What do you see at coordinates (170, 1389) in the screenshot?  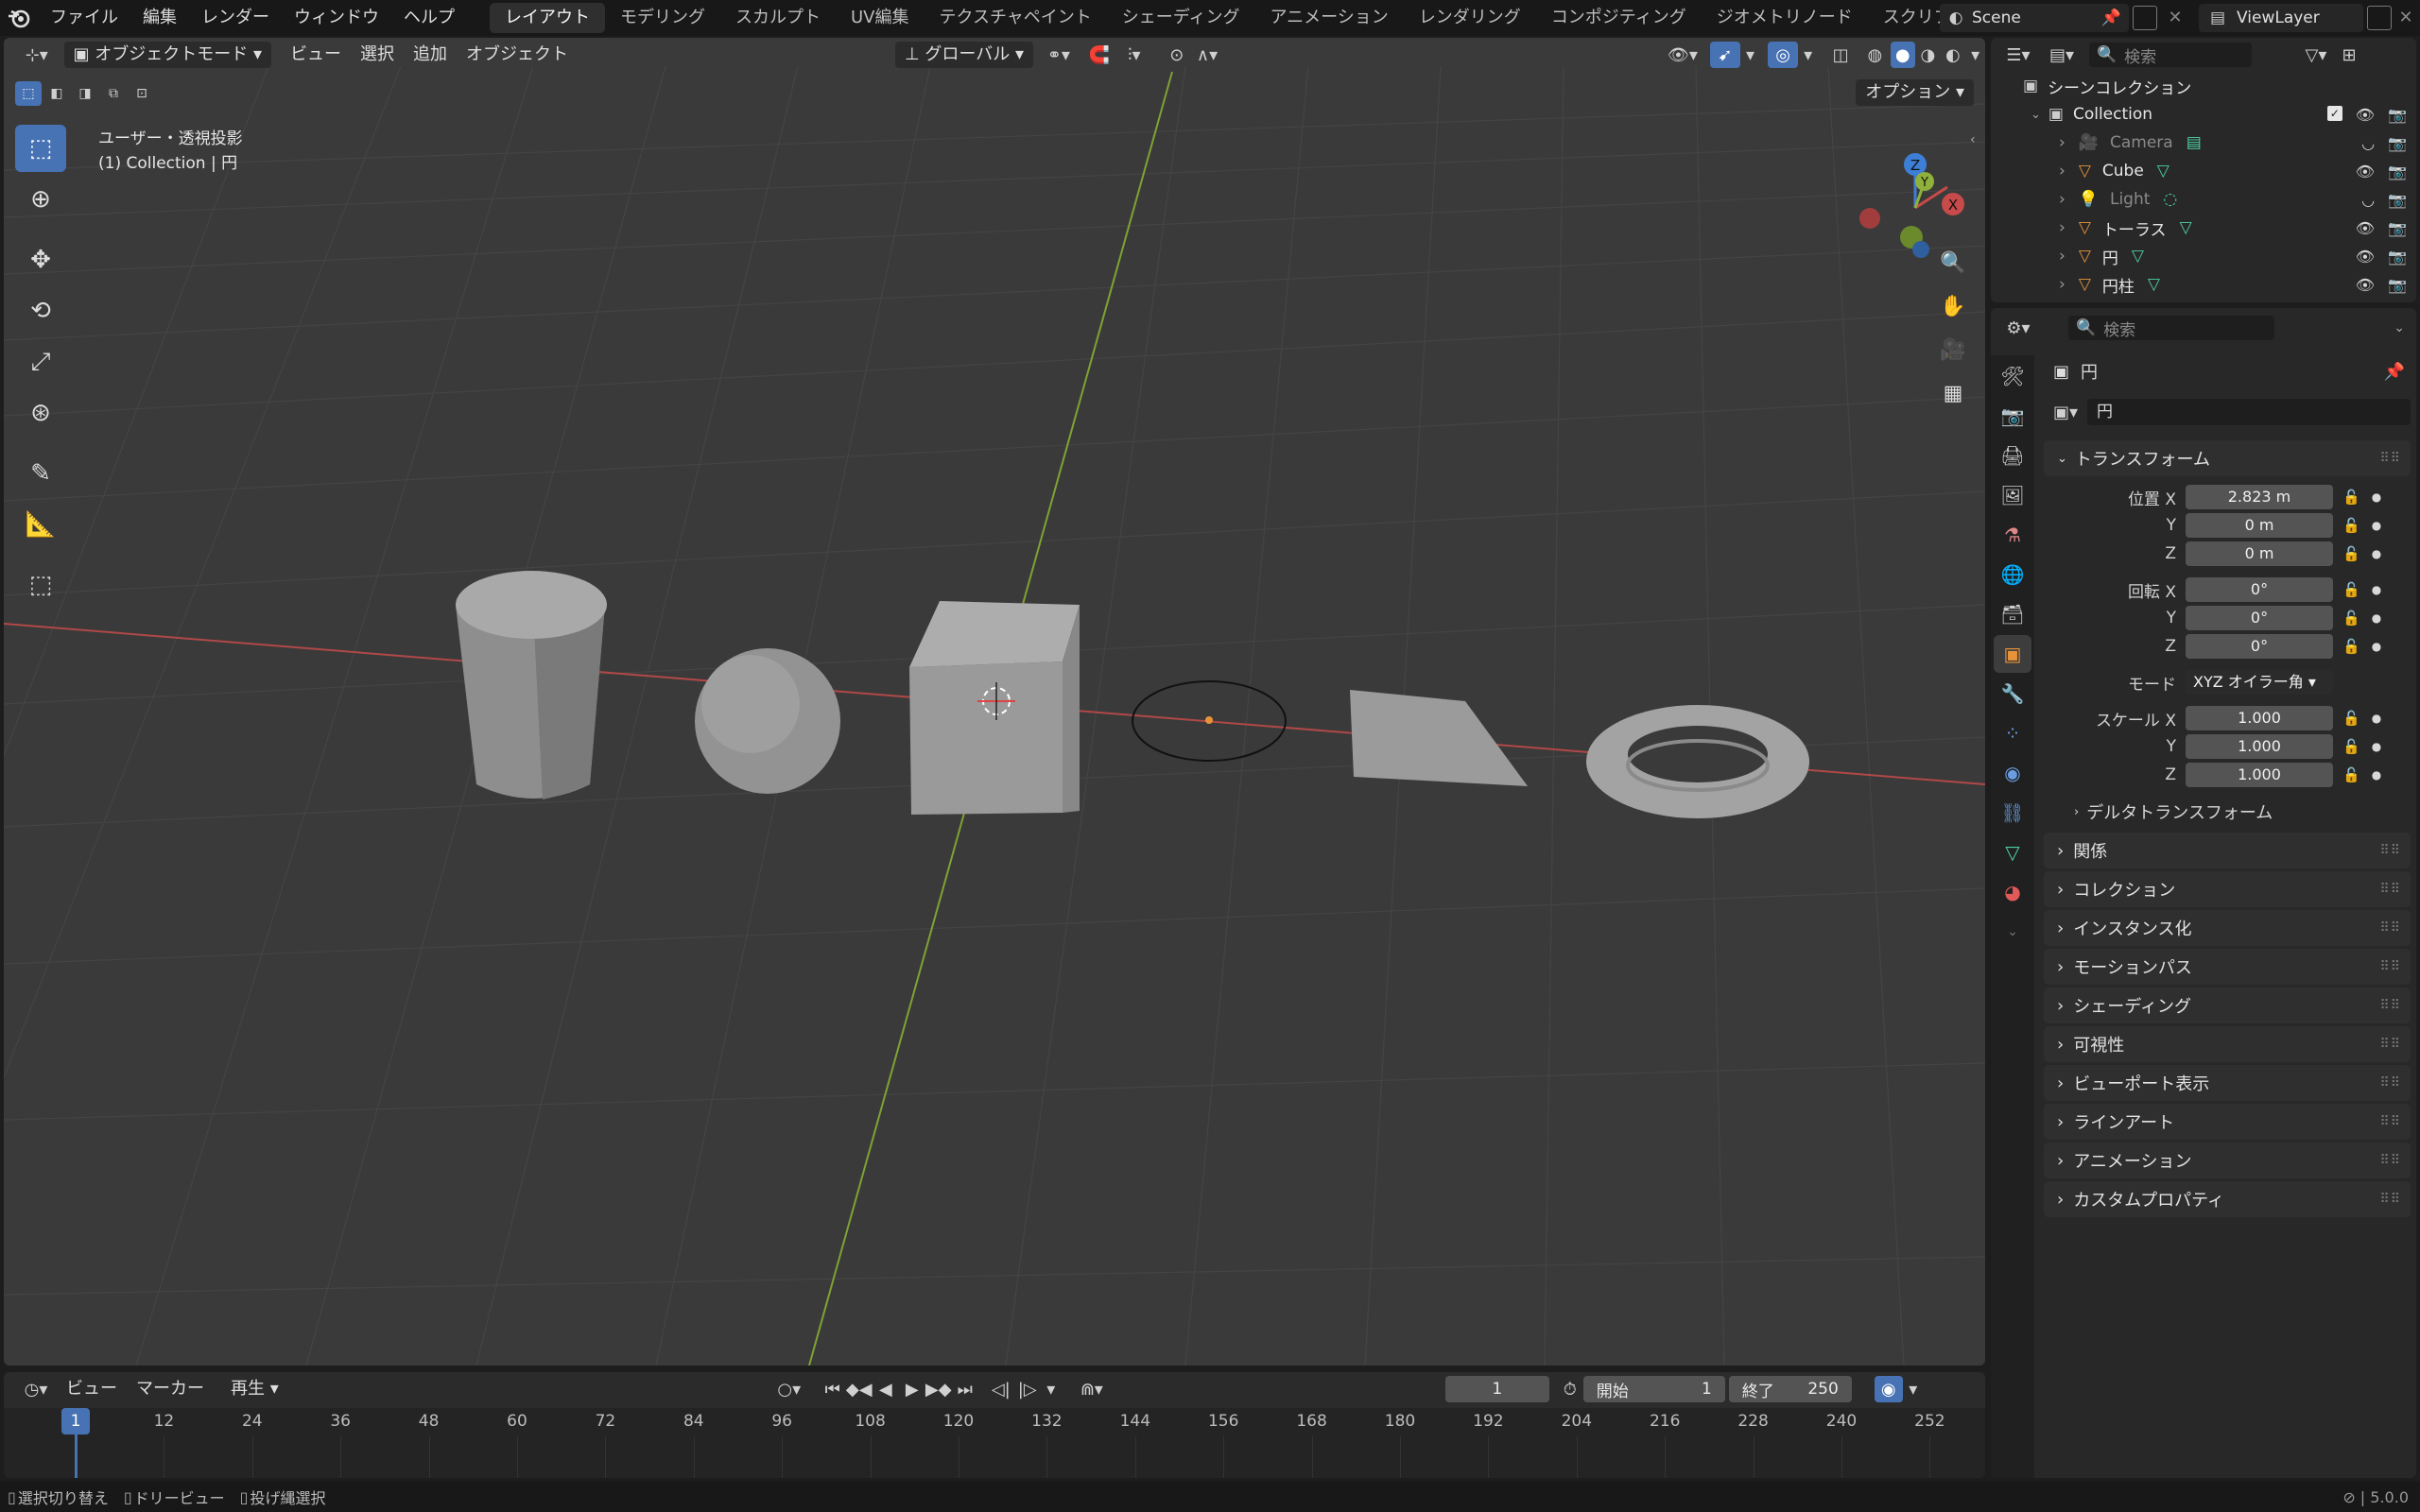 I see `marker-menu: マーカー` at bounding box center [170, 1389].